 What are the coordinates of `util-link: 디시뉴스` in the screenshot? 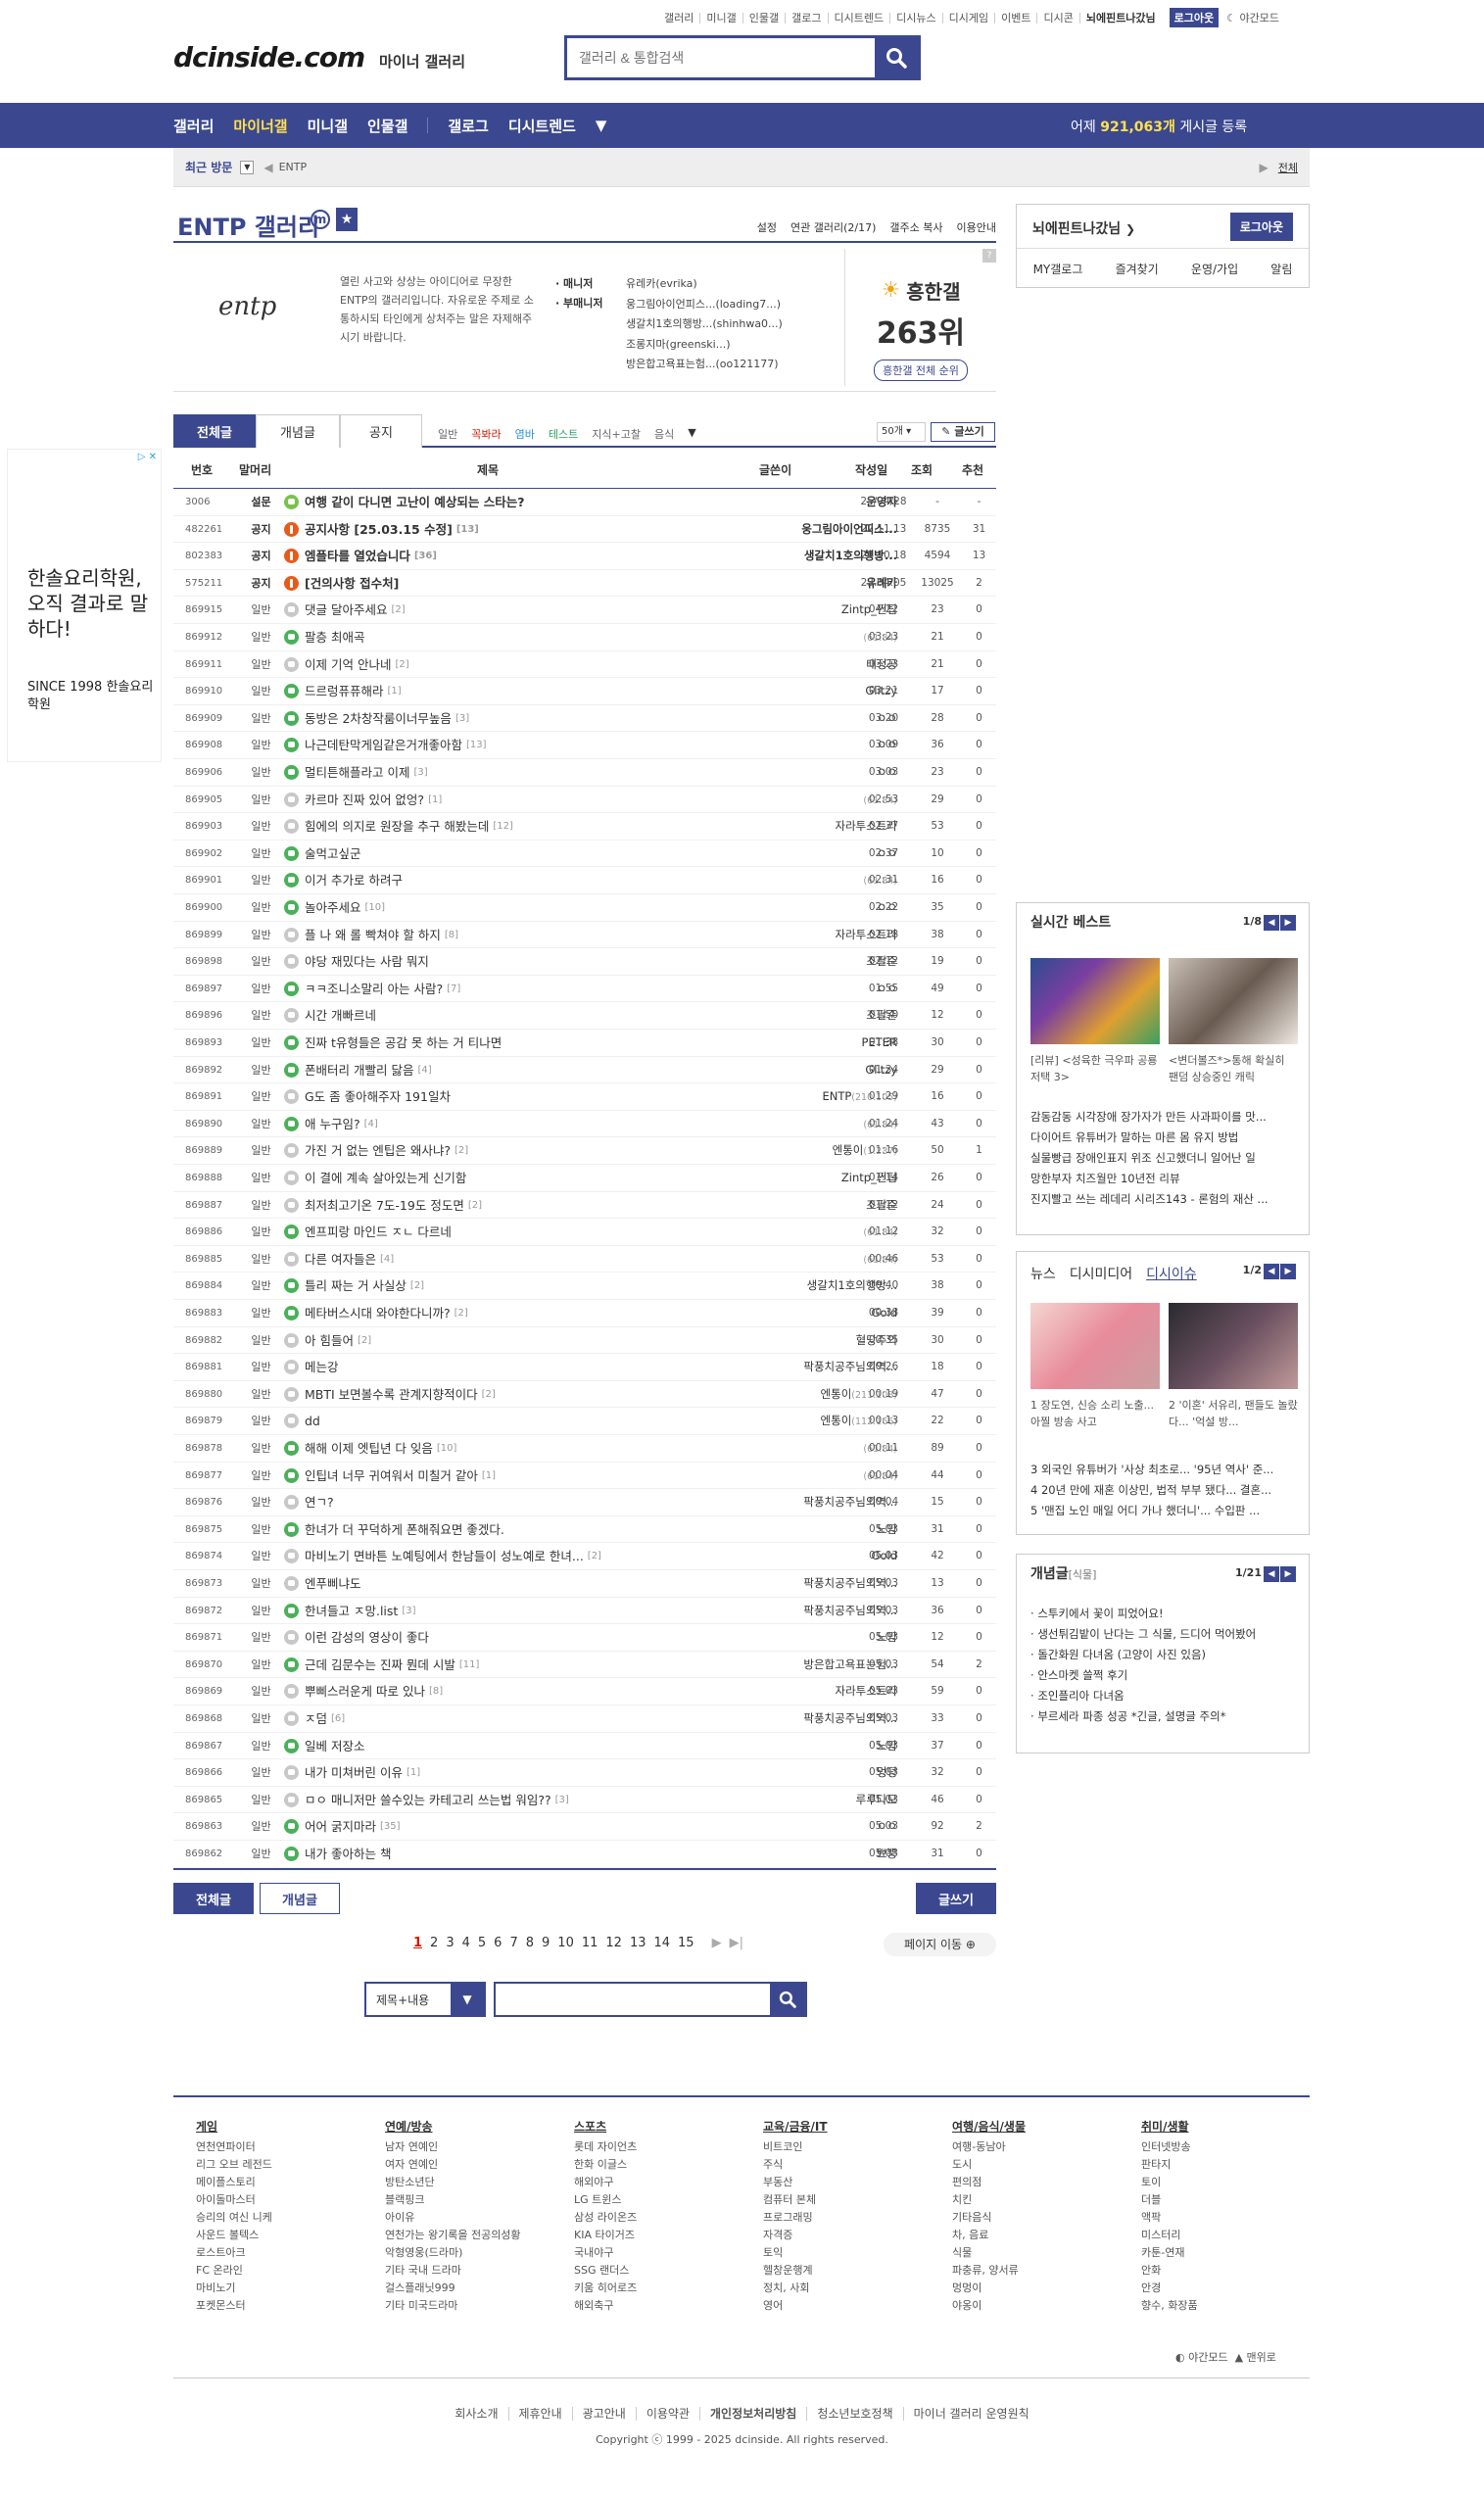 It's located at (916, 18).